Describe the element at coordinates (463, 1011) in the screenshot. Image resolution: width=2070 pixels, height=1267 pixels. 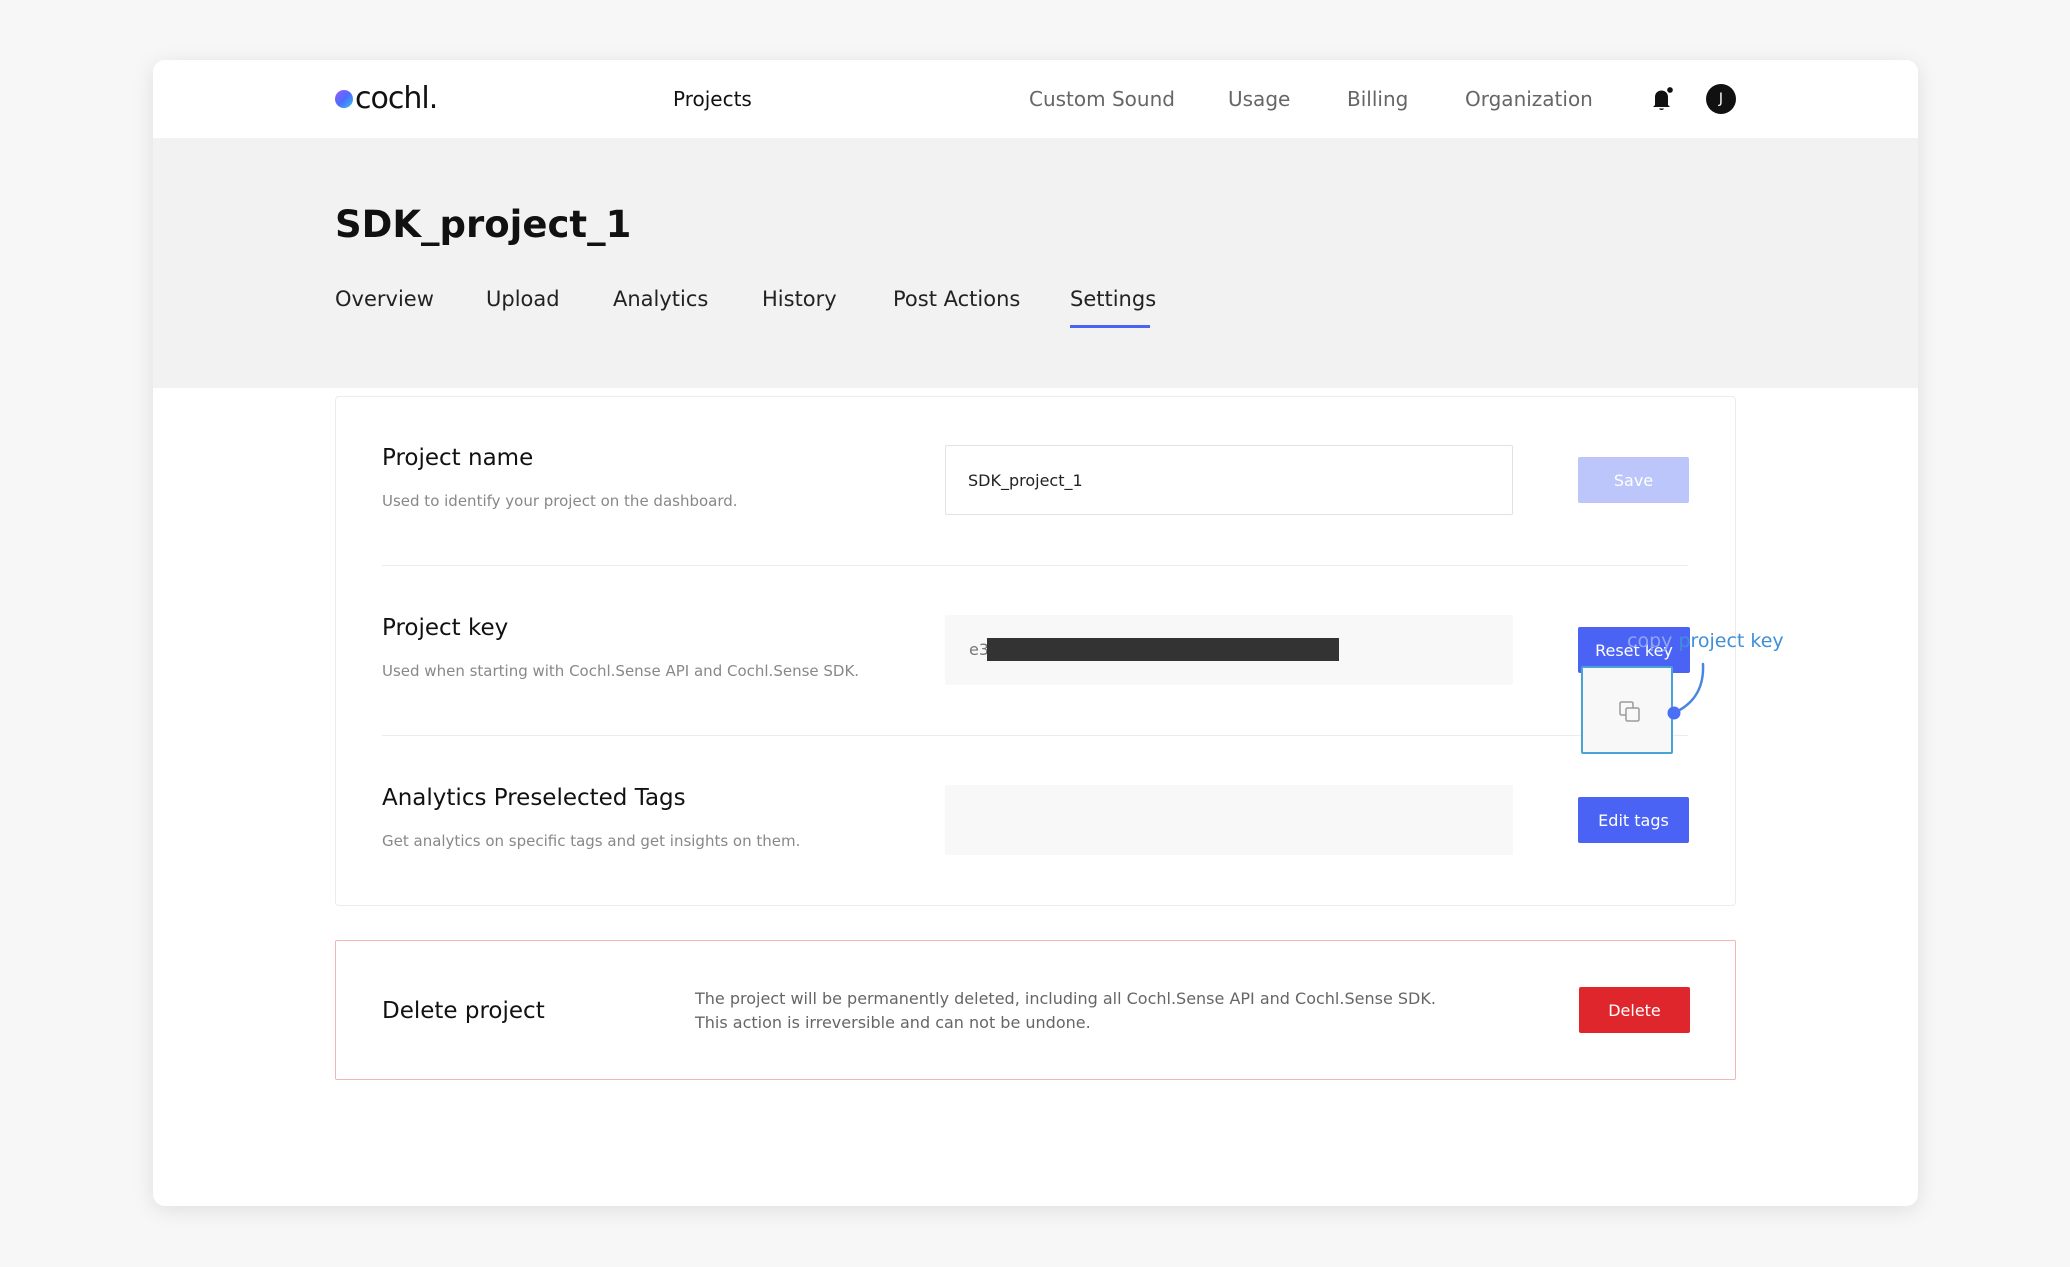
I see `delete-project-title: Delete project` at that location.